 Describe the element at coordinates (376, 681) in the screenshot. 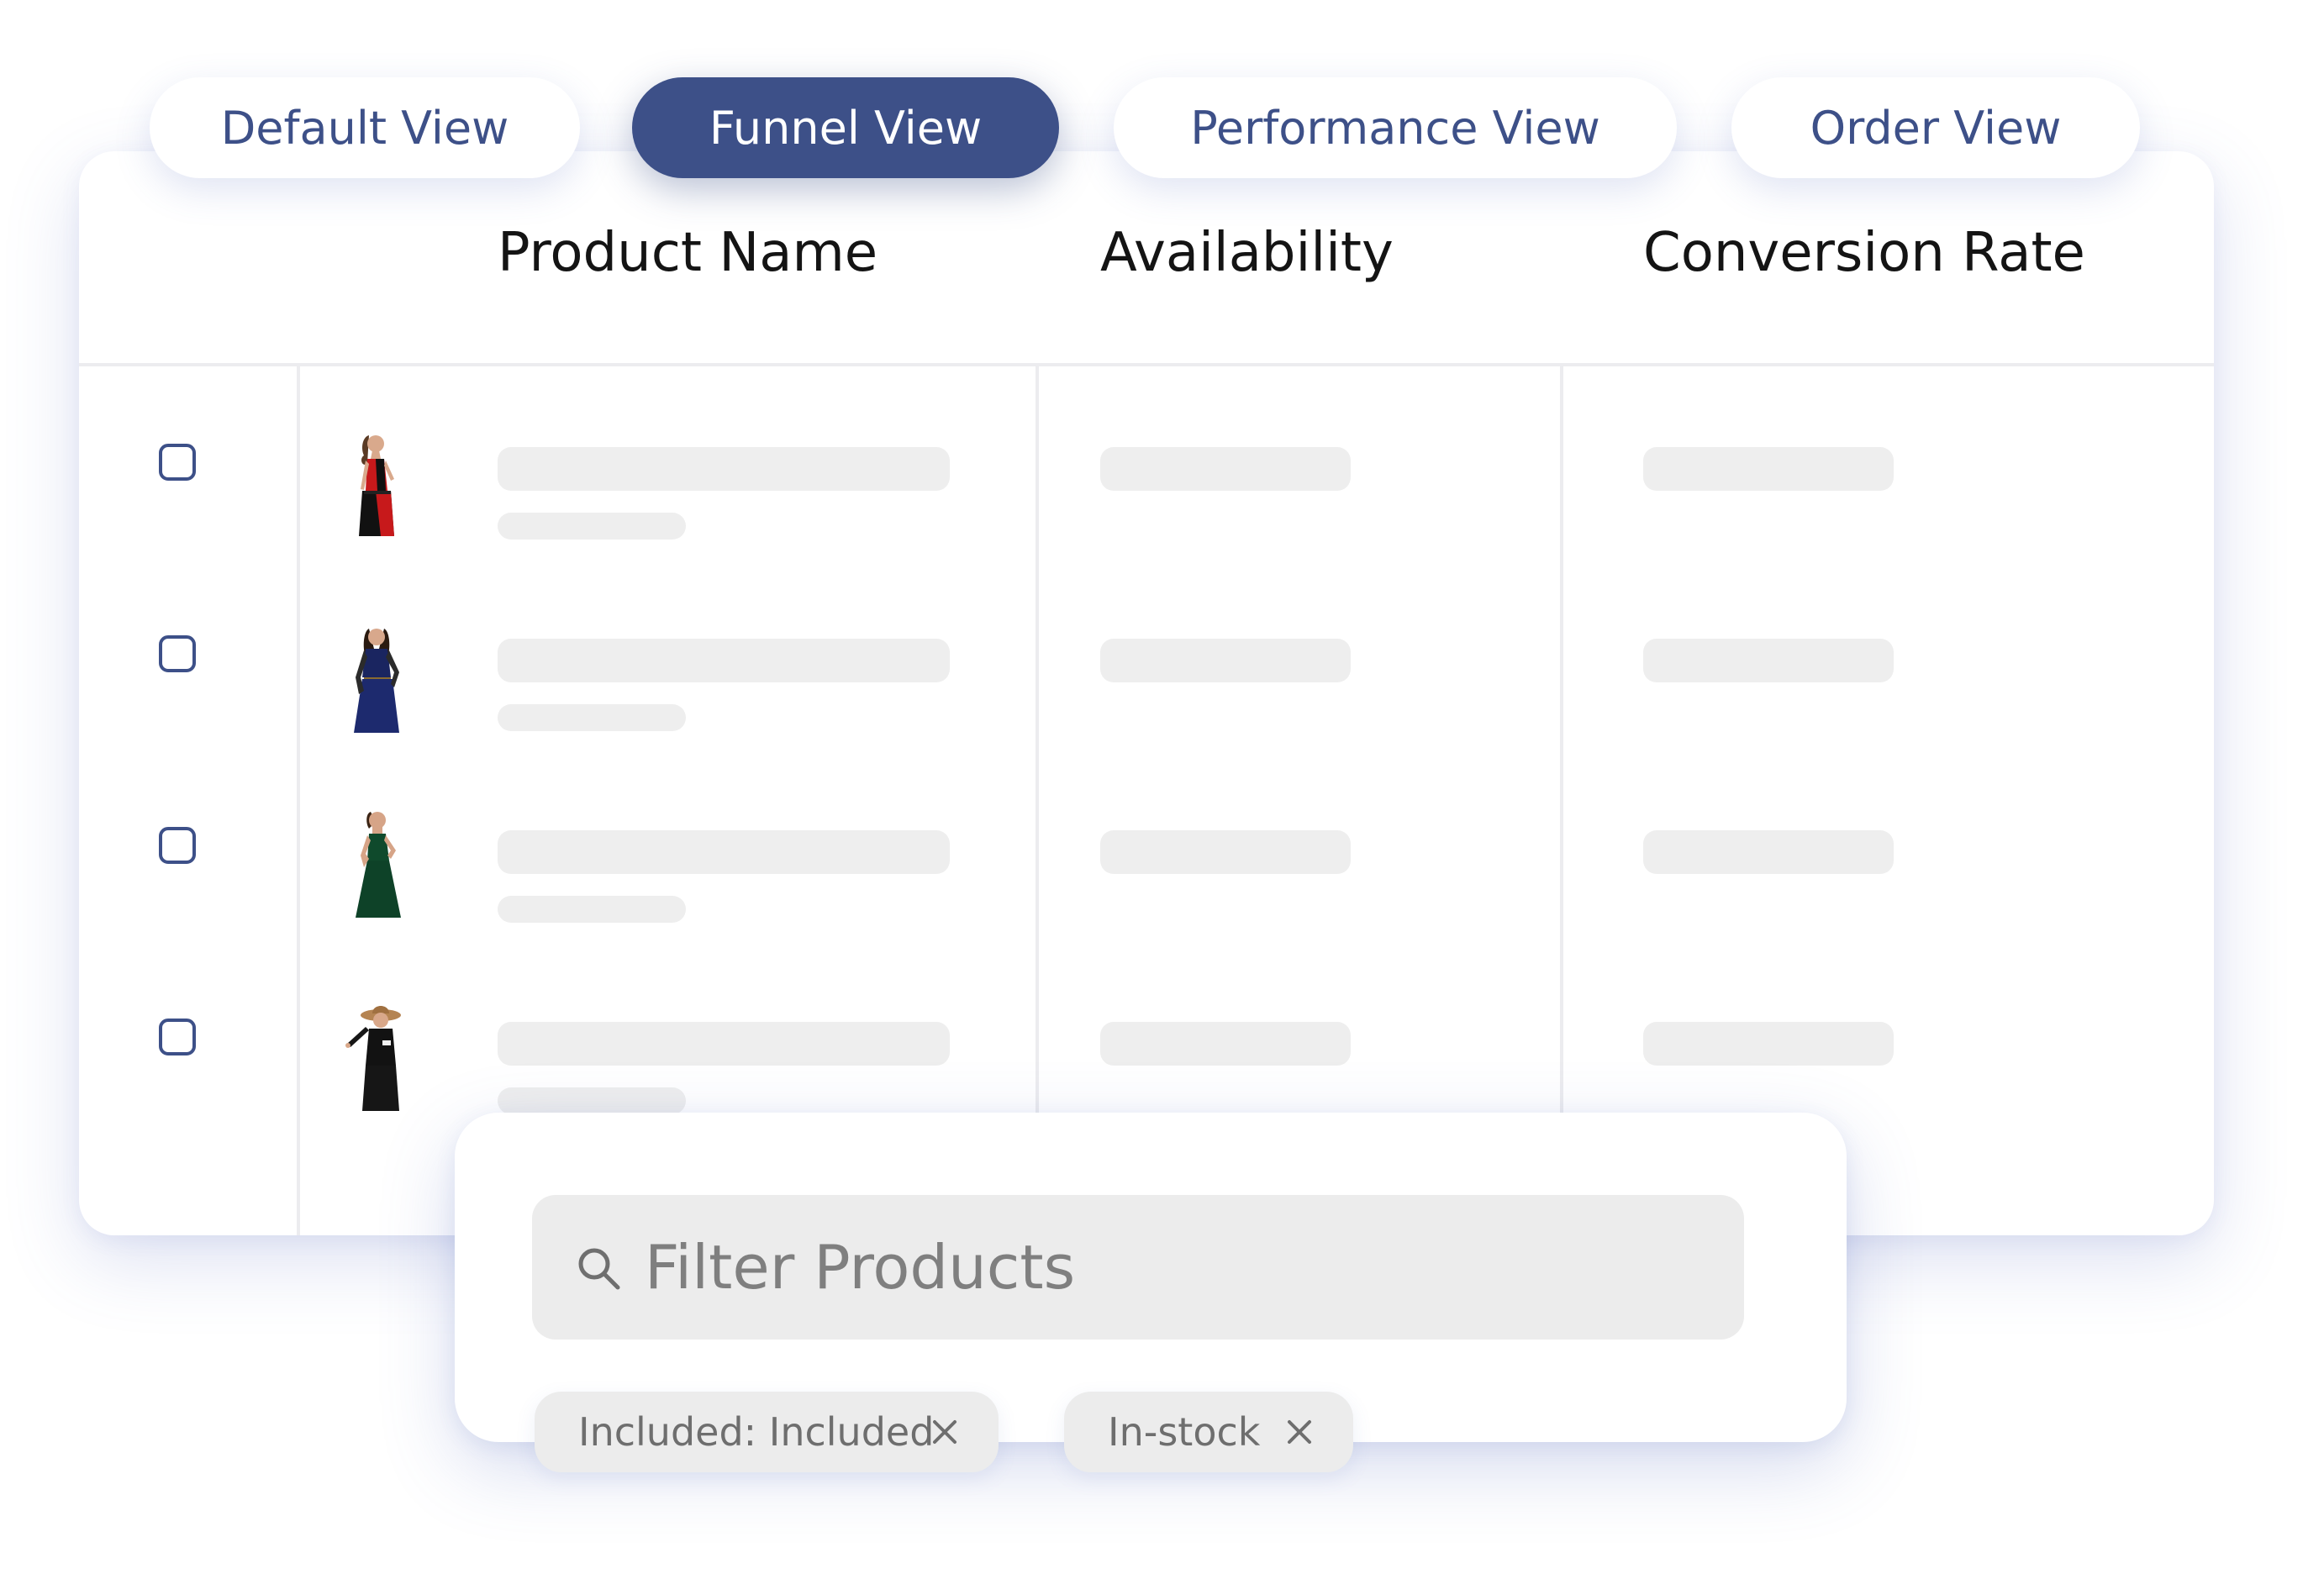

I see `product-thumbnail-navy-lace-dress` at that location.